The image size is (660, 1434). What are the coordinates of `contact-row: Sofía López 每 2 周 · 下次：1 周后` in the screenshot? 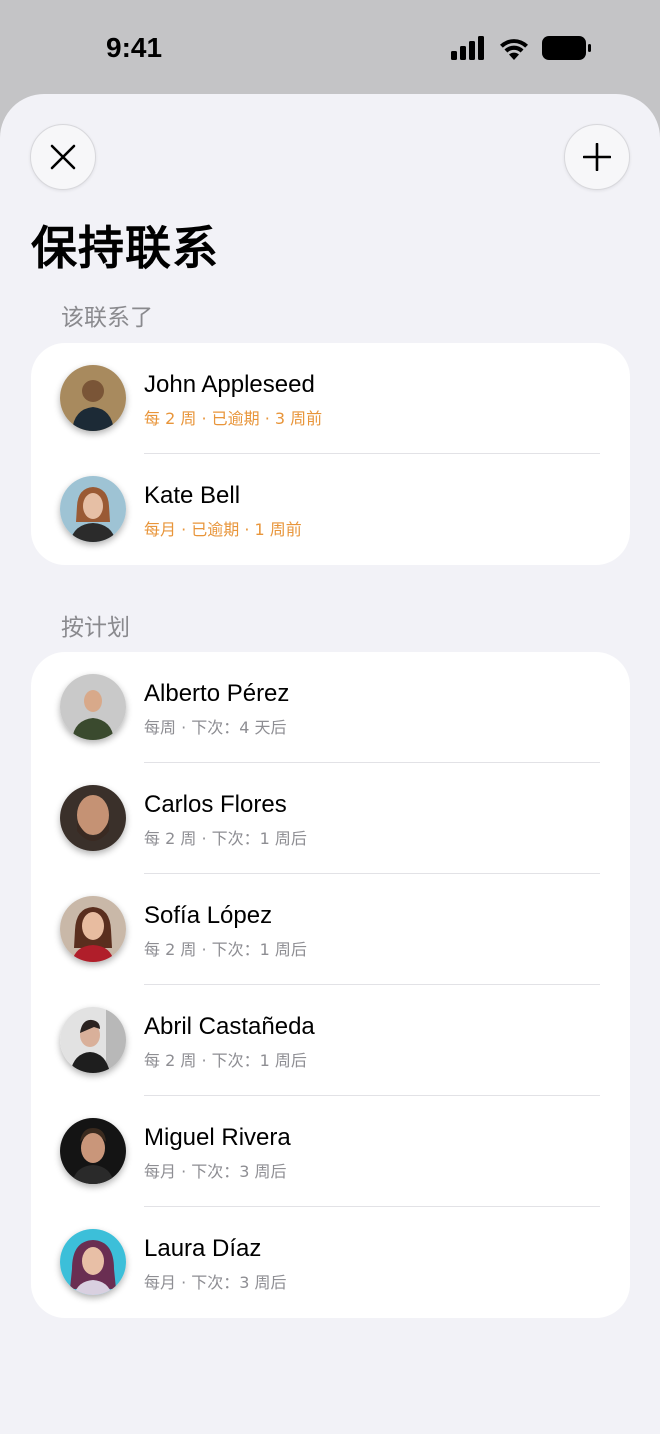 It's located at (330, 929).